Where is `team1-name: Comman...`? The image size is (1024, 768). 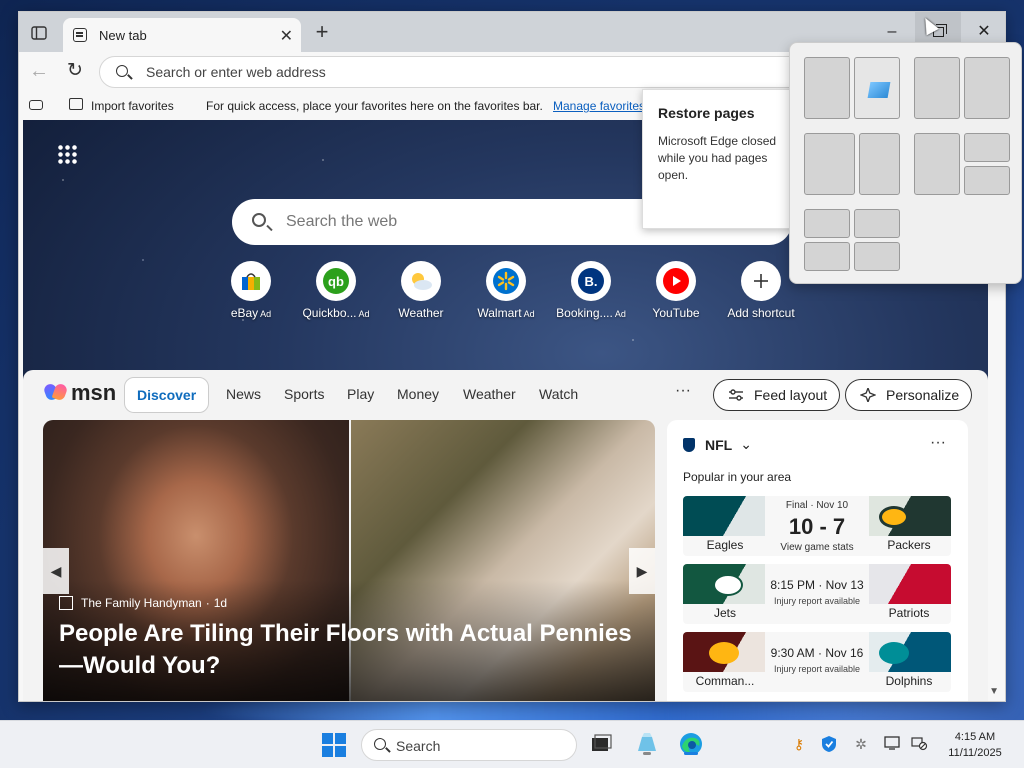 team1-name: Comman... is located at coordinates (725, 681).